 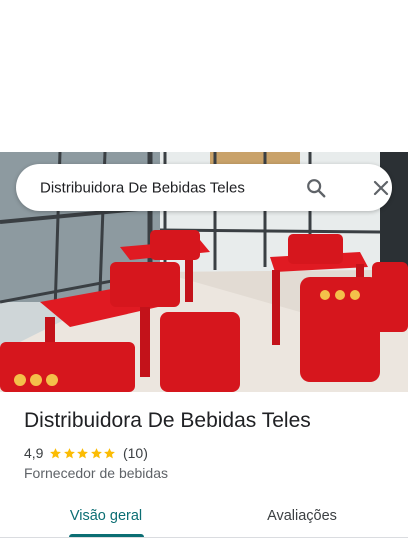 I want to click on place-category: Fornecedor de bebidas, so click(x=96, y=473).